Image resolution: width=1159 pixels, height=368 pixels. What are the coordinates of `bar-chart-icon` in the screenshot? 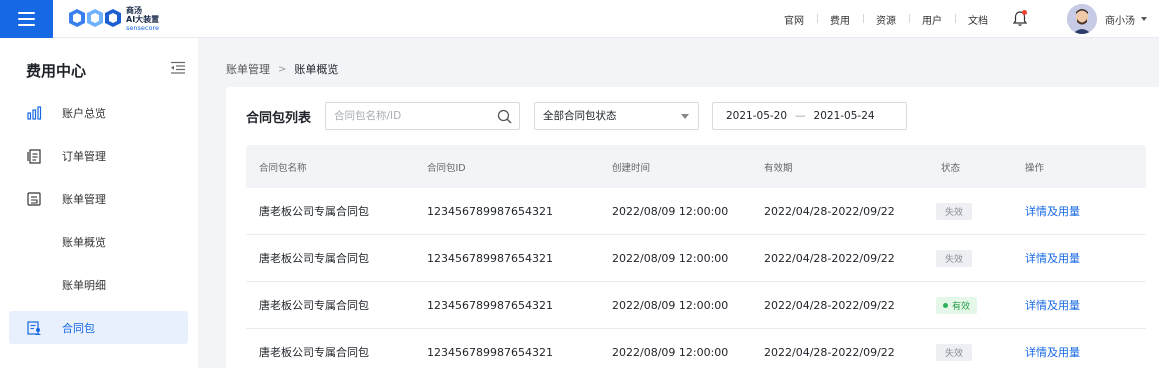 It's located at (34, 113).